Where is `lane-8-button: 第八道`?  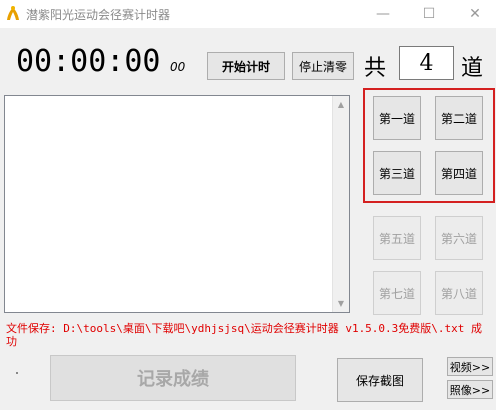 lane-8-button: 第八道 is located at coordinates (459, 293).